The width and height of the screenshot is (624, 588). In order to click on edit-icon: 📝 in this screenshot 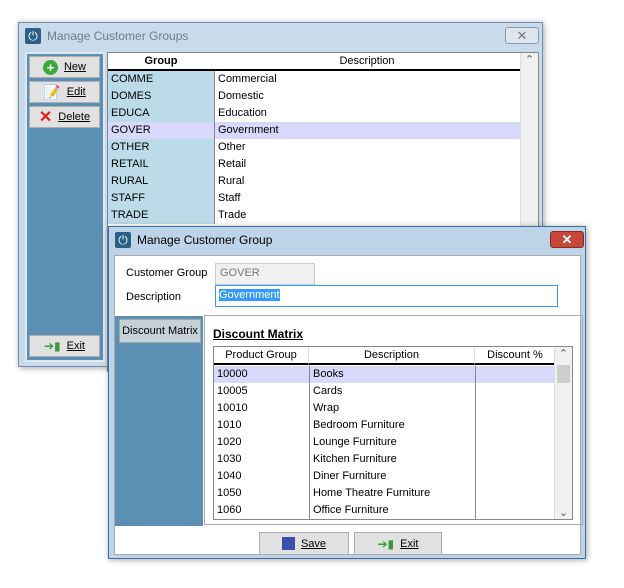, I will do `click(52, 91)`.